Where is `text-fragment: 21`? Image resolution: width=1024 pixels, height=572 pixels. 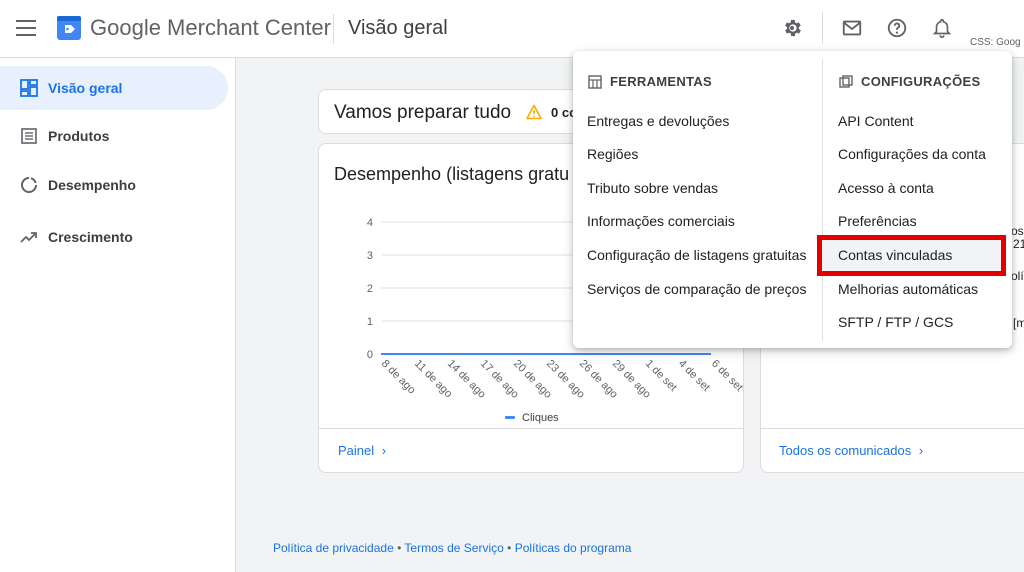 text-fragment: 21 is located at coordinates (1018, 244).